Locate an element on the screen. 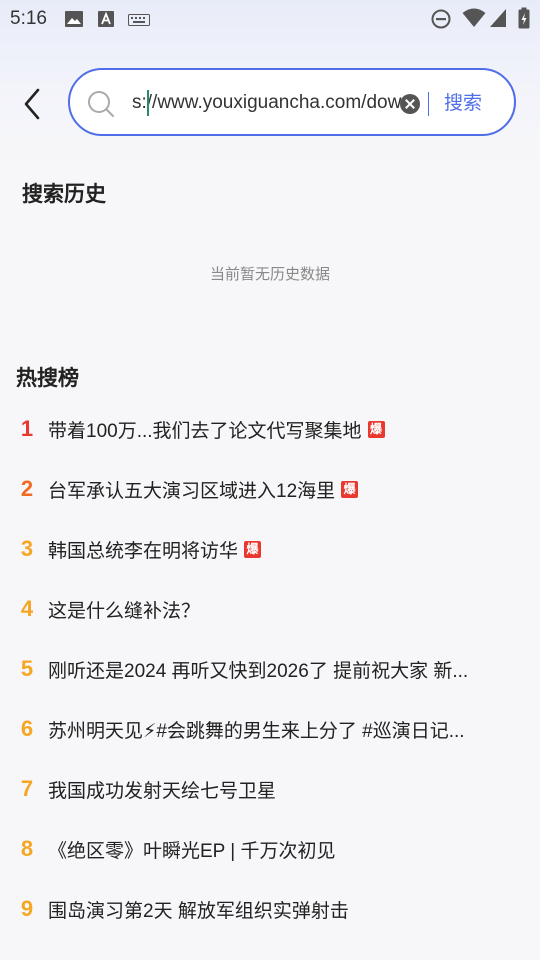  hot-search-item: 4 这是什么缝补法？ is located at coordinates (270, 610).